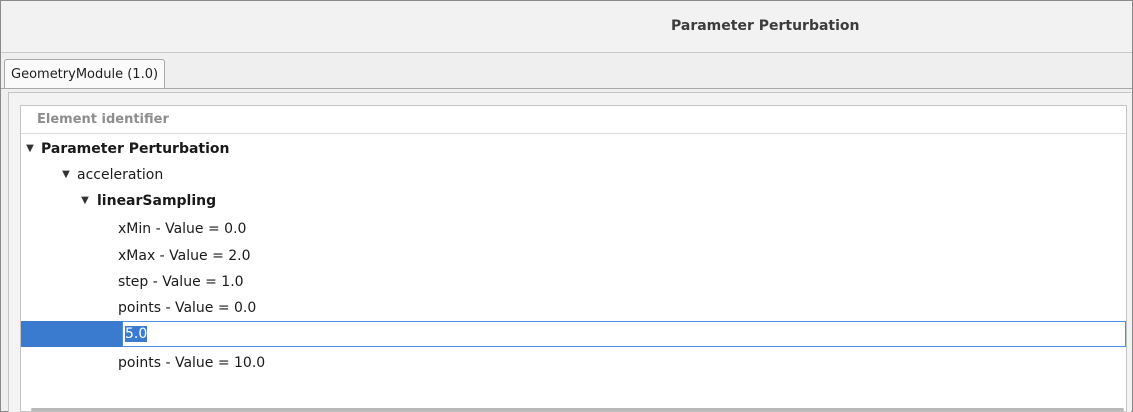  Describe the element at coordinates (624, 334) in the screenshot. I see `value-edit-field: 5.0` at that location.